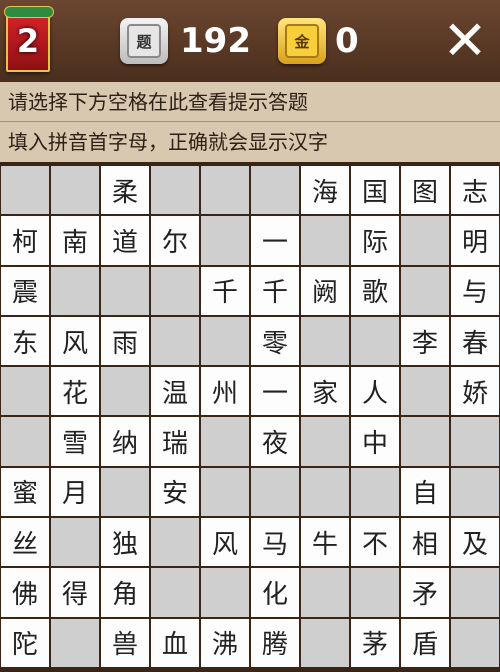 The width and height of the screenshot is (500, 672). What do you see at coordinates (215, 41) in the screenshot?
I see `hint-count: 192` at bounding box center [215, 41].